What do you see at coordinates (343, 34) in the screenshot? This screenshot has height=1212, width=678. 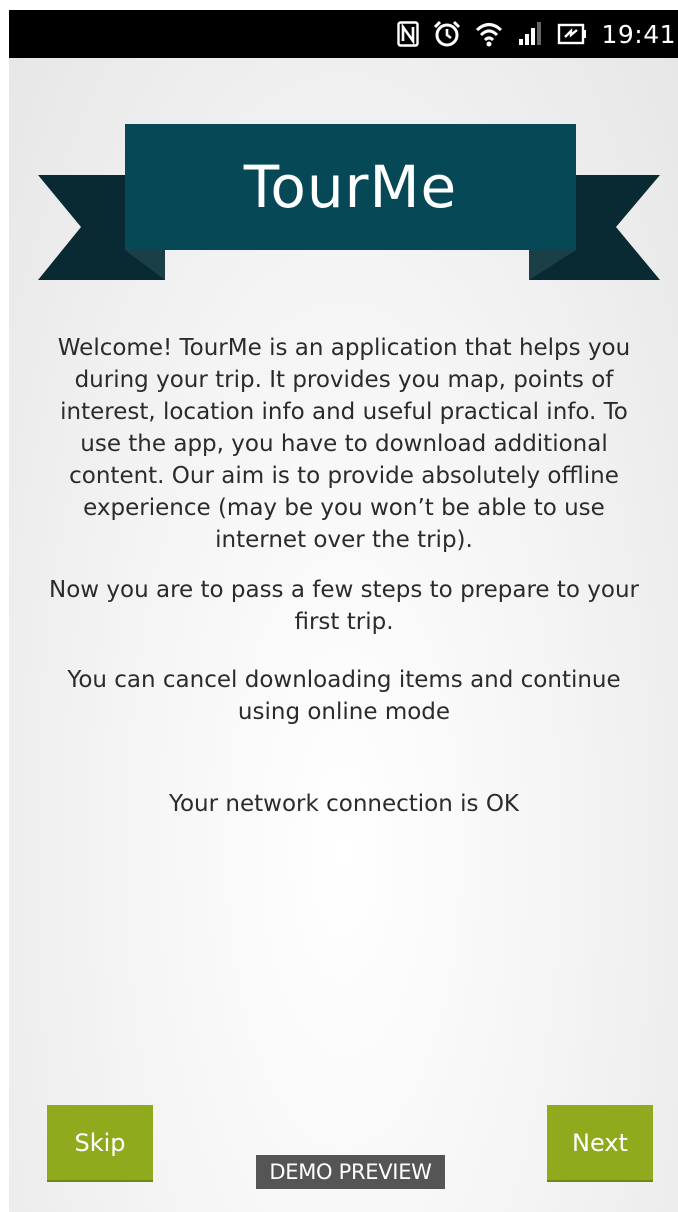 I see `status-bar: 19:41` at bounding box center [343, 34].